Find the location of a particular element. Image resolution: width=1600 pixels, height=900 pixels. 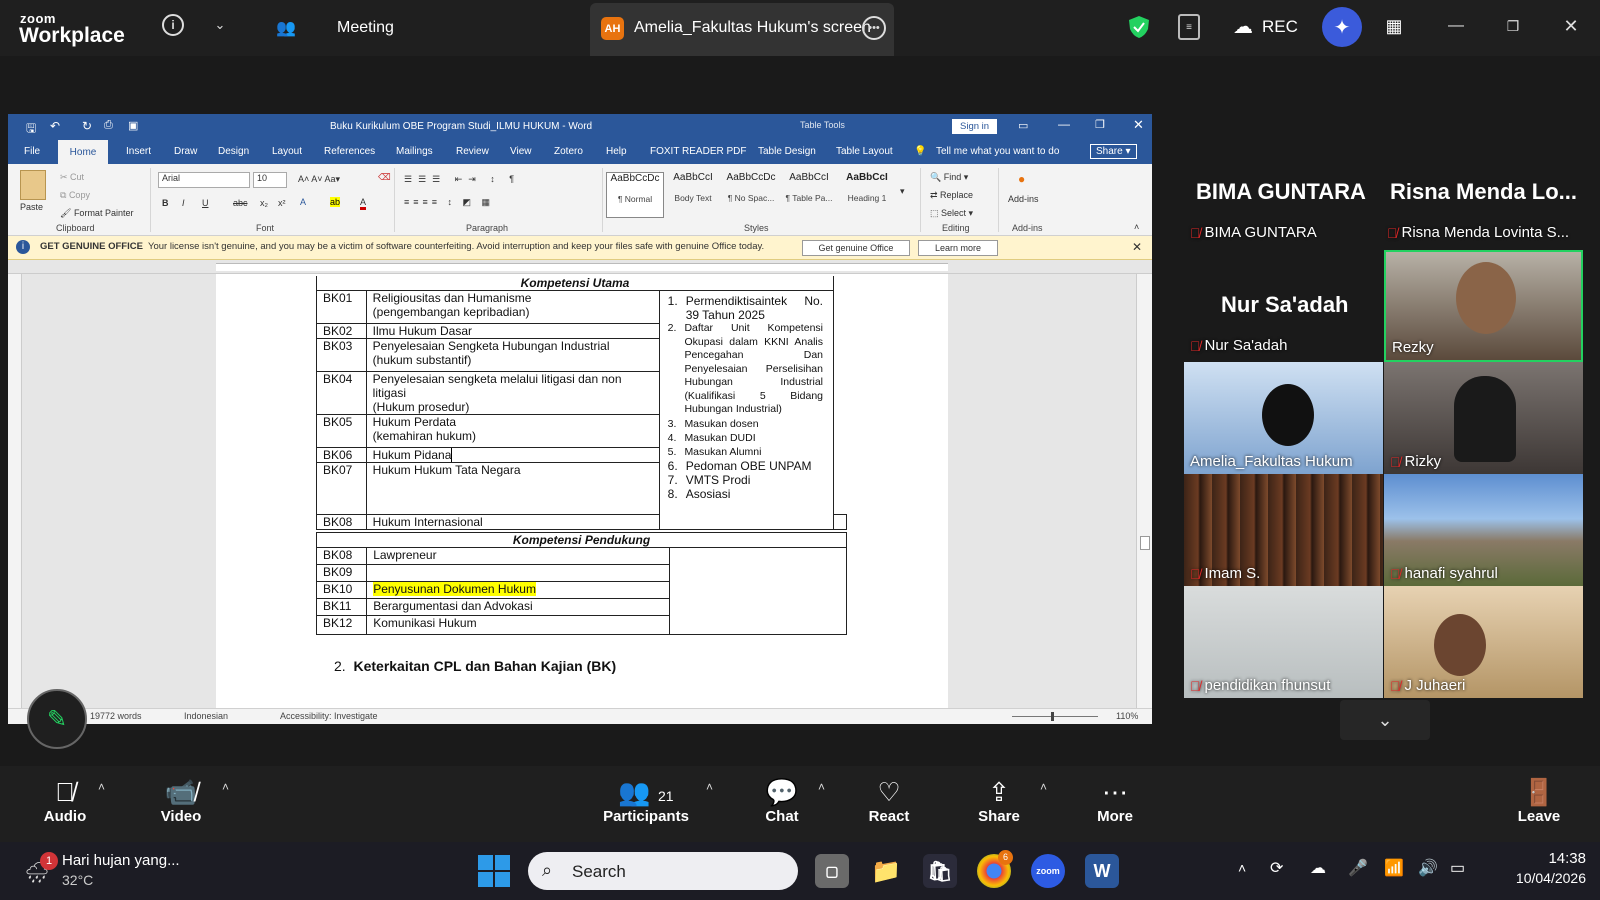

share-caret-icon: ˄ is located at coordinates (1043, 787).